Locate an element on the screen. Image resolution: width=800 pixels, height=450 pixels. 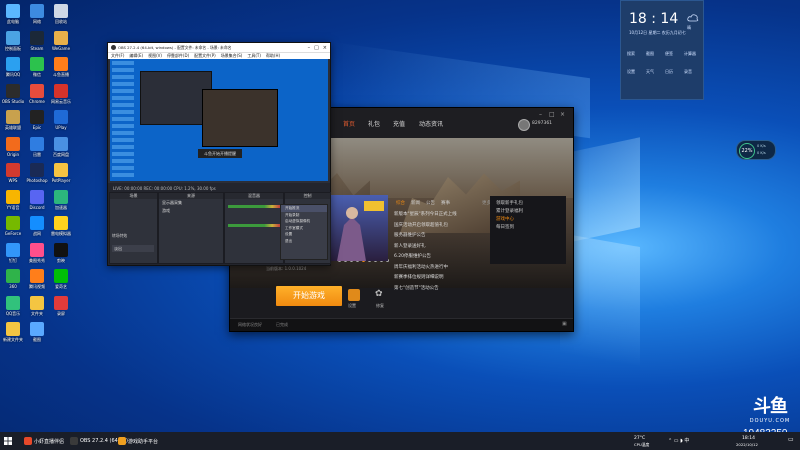
desktop-icon: 爱奇艺 is located at coordinates (61, 282).